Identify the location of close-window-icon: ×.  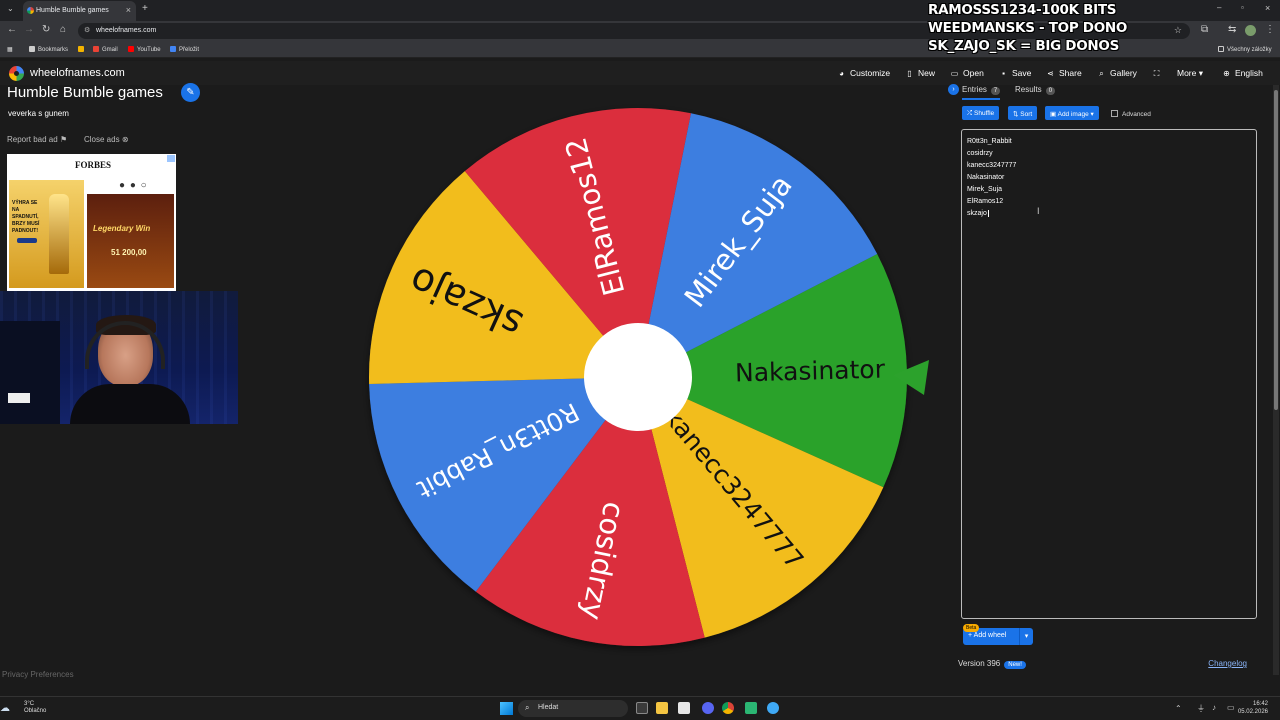
(1267, 8).